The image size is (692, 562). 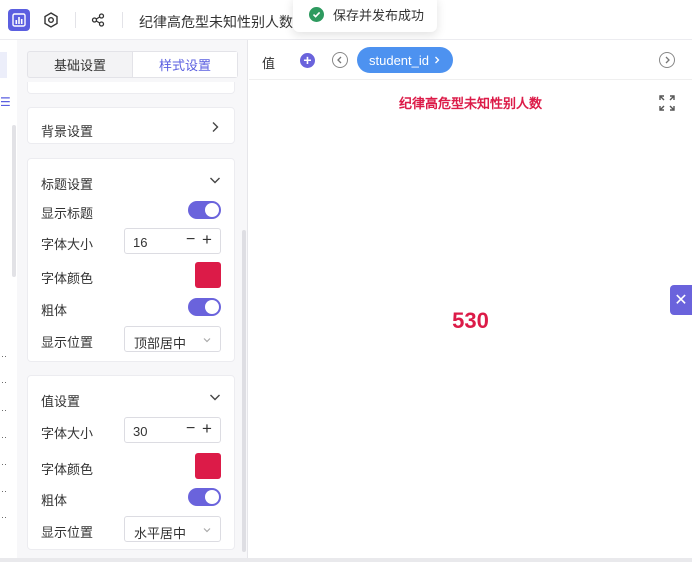 I want to click on close-icon: ✕, so click(x=681, y=300).